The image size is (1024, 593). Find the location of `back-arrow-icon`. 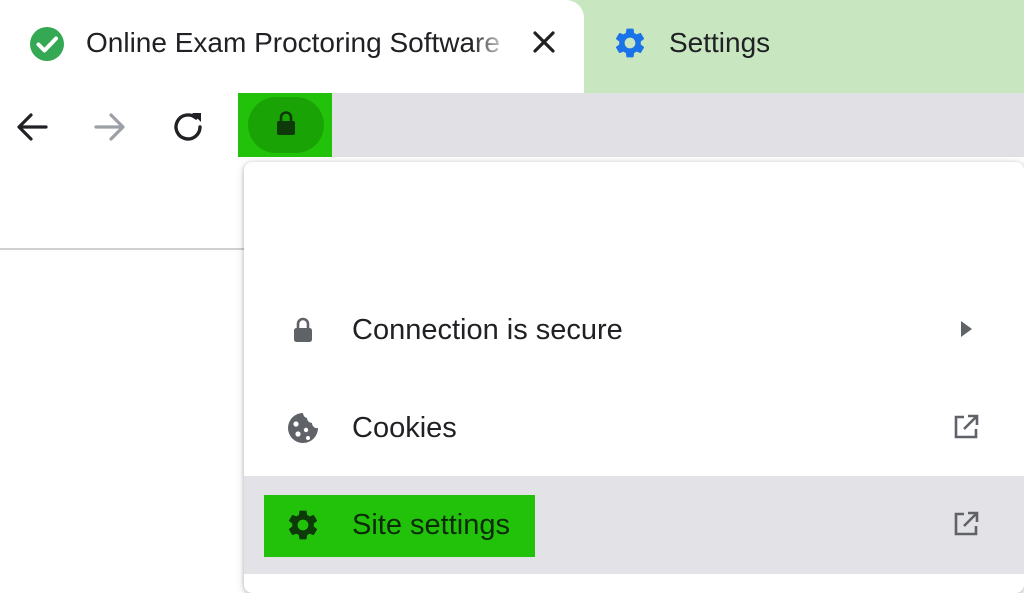

back-arrow-icon is located at coordinates (32, 127).